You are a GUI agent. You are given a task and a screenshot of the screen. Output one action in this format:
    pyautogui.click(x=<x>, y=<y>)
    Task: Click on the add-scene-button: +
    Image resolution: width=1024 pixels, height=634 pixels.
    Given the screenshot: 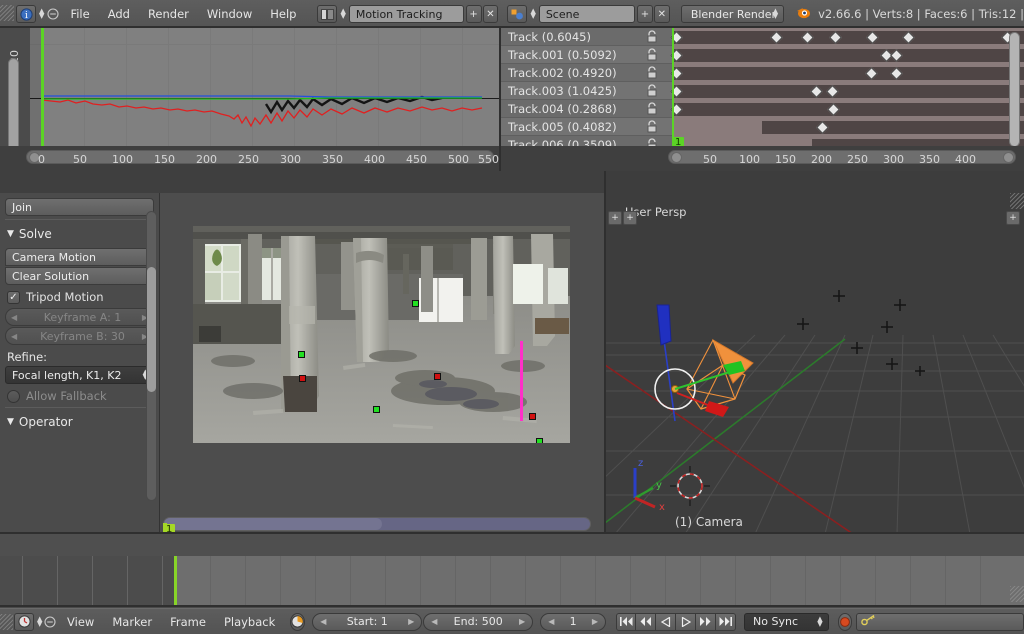 What is the action you would take?
    pyautogui.click(x=644, y=14)
    